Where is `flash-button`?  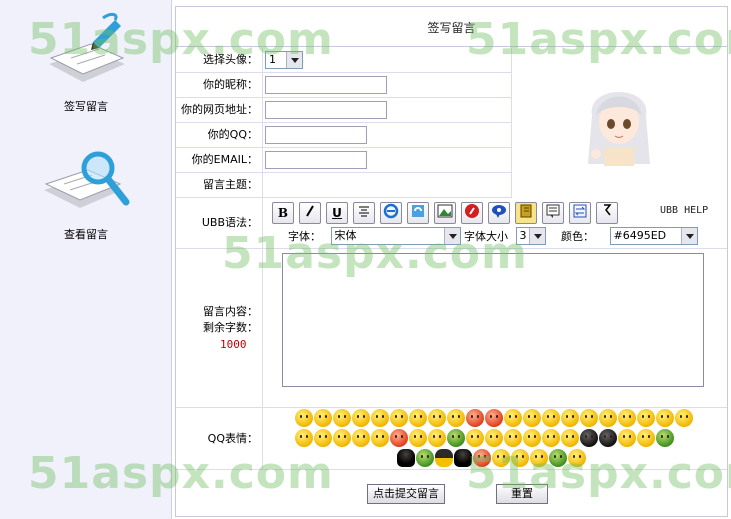
flash-button is located at coordinates (472, 213).